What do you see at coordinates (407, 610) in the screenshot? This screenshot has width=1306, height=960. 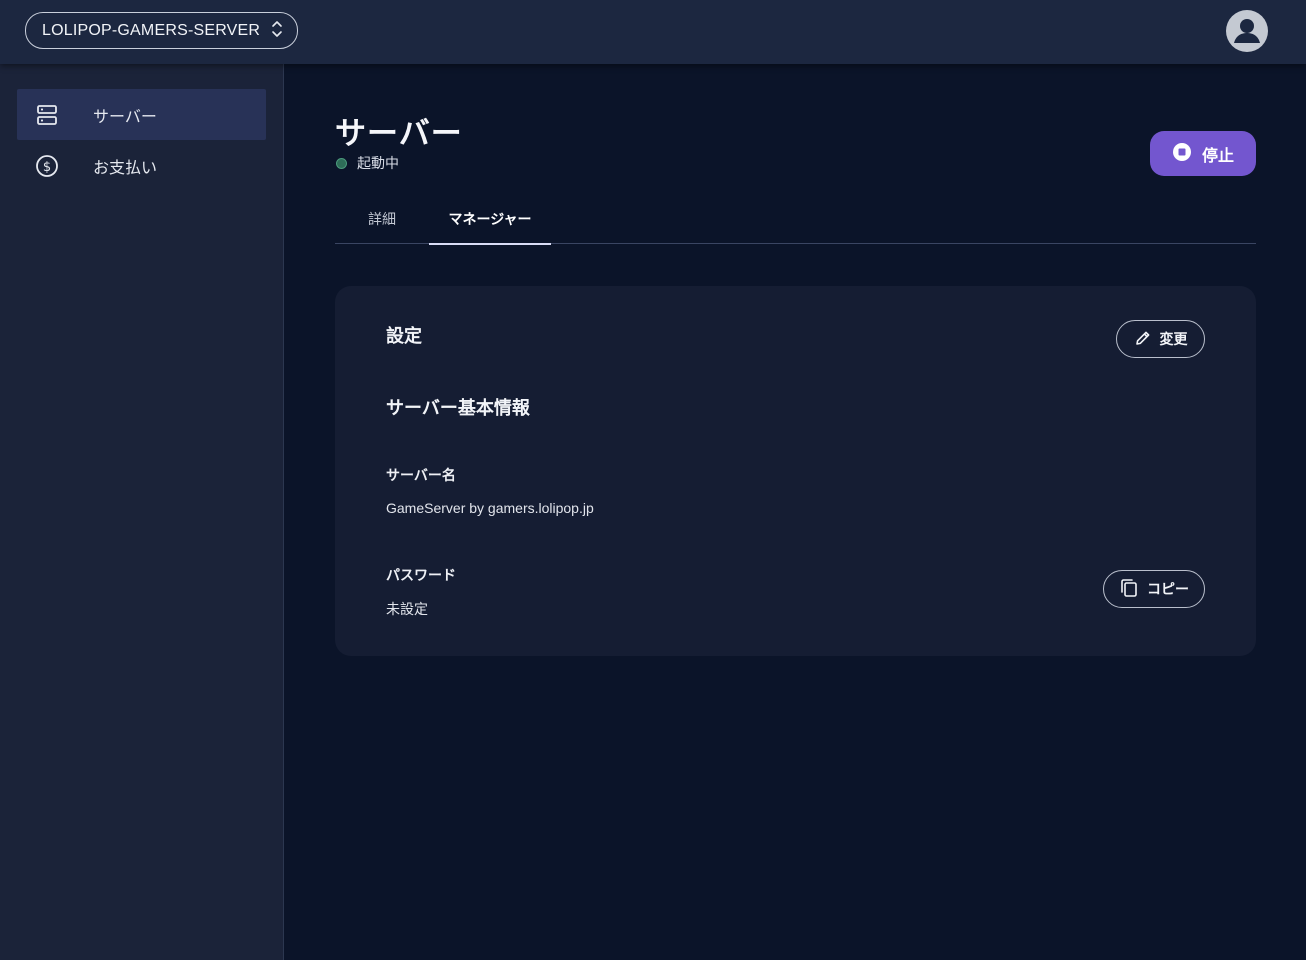 I see `password-value: 未設定` at bounding box center [407, 610].